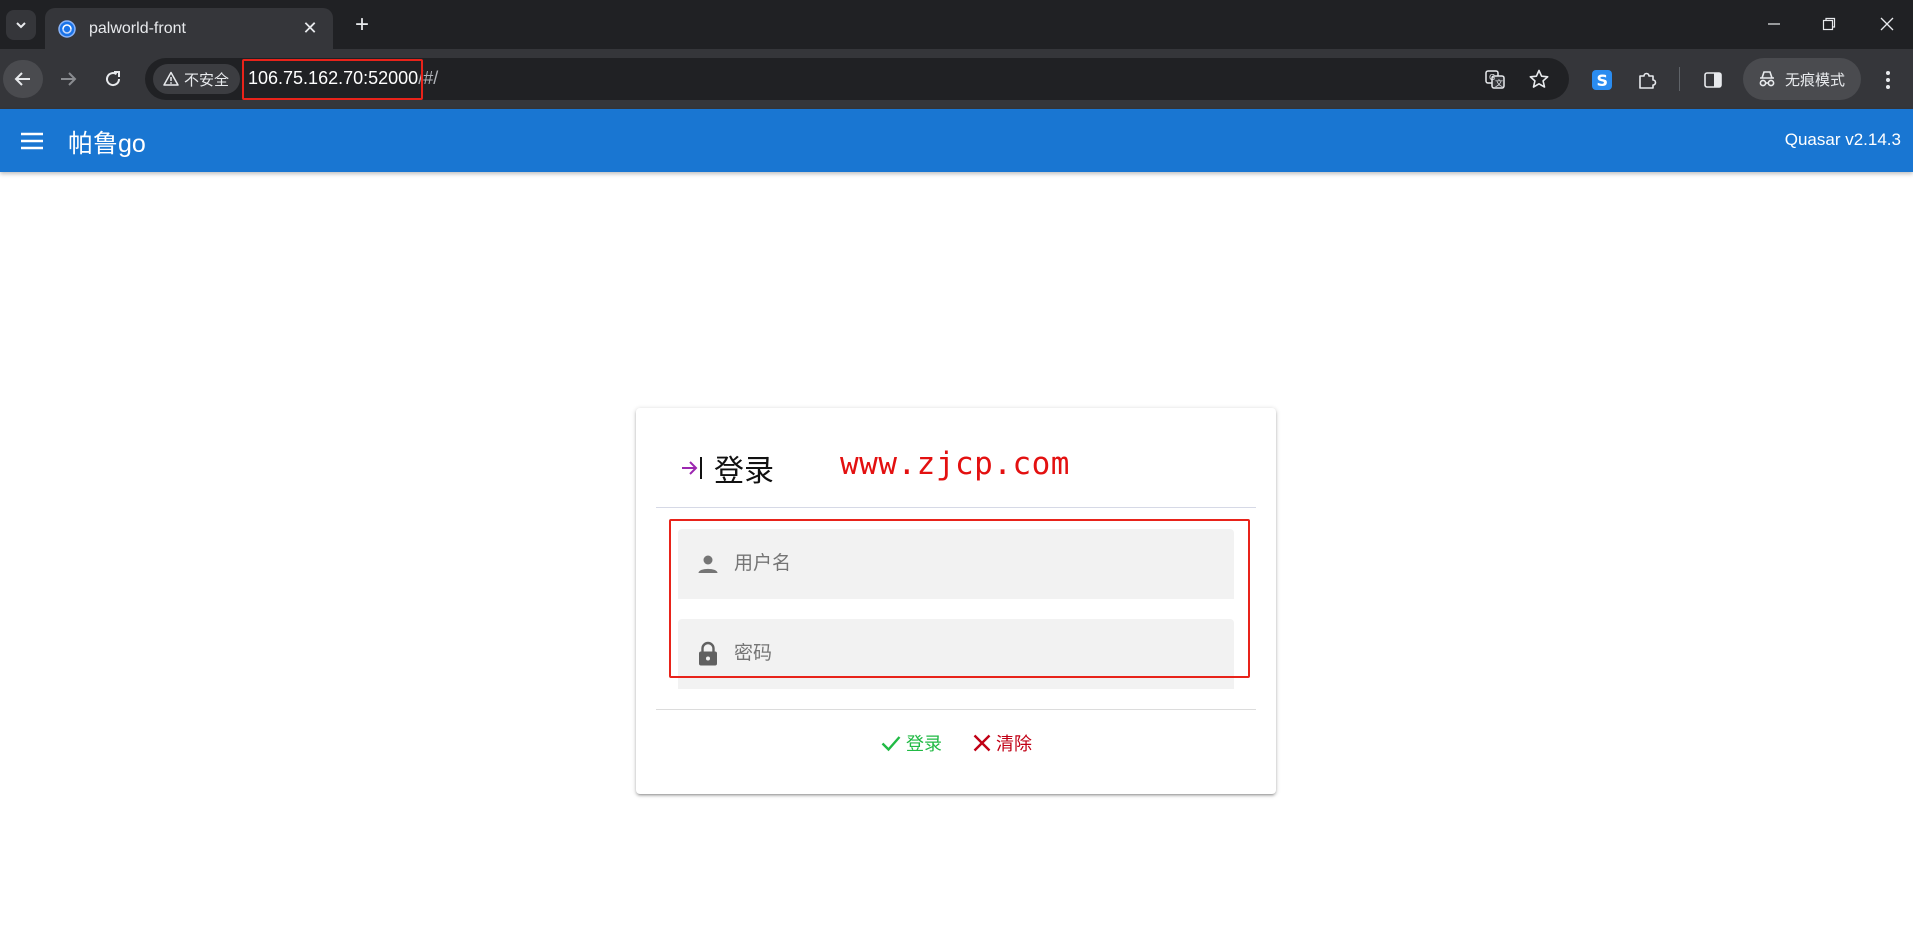  I want to click on login-button-label: 登录, so click(924, 744).